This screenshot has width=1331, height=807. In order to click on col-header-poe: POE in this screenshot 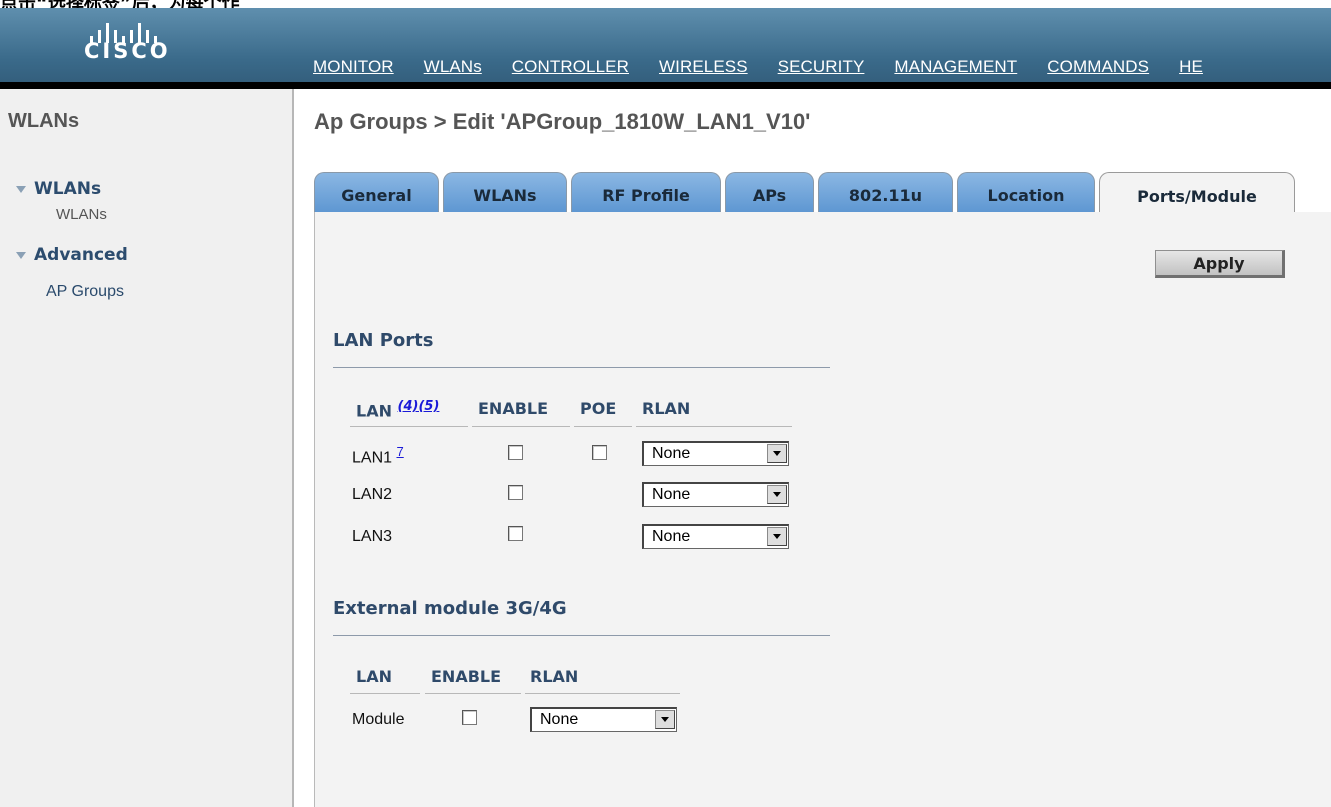, I will do `click(598, 408)`.